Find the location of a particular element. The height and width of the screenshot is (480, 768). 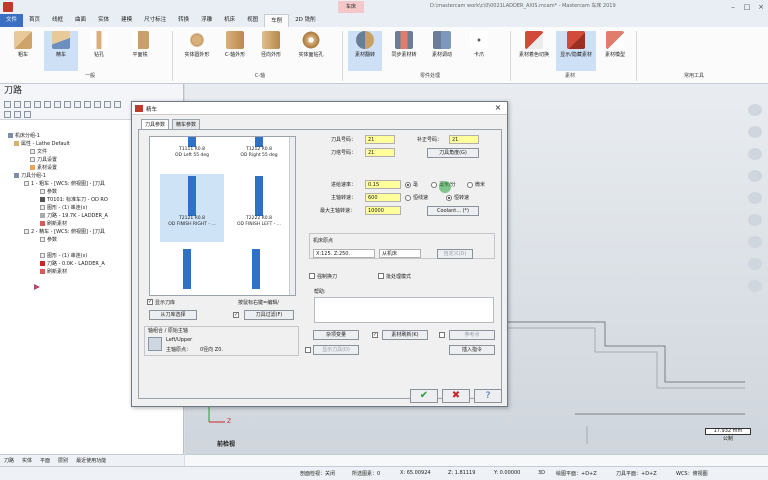

tab-transform: 转换 is located at coordinates (183, 20).